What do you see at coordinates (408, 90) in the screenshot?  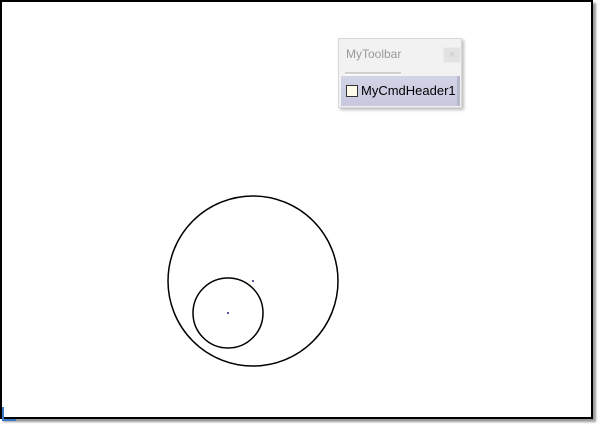 I see `command-label: MyCmdHeader1` at bounding box center [408, 90].